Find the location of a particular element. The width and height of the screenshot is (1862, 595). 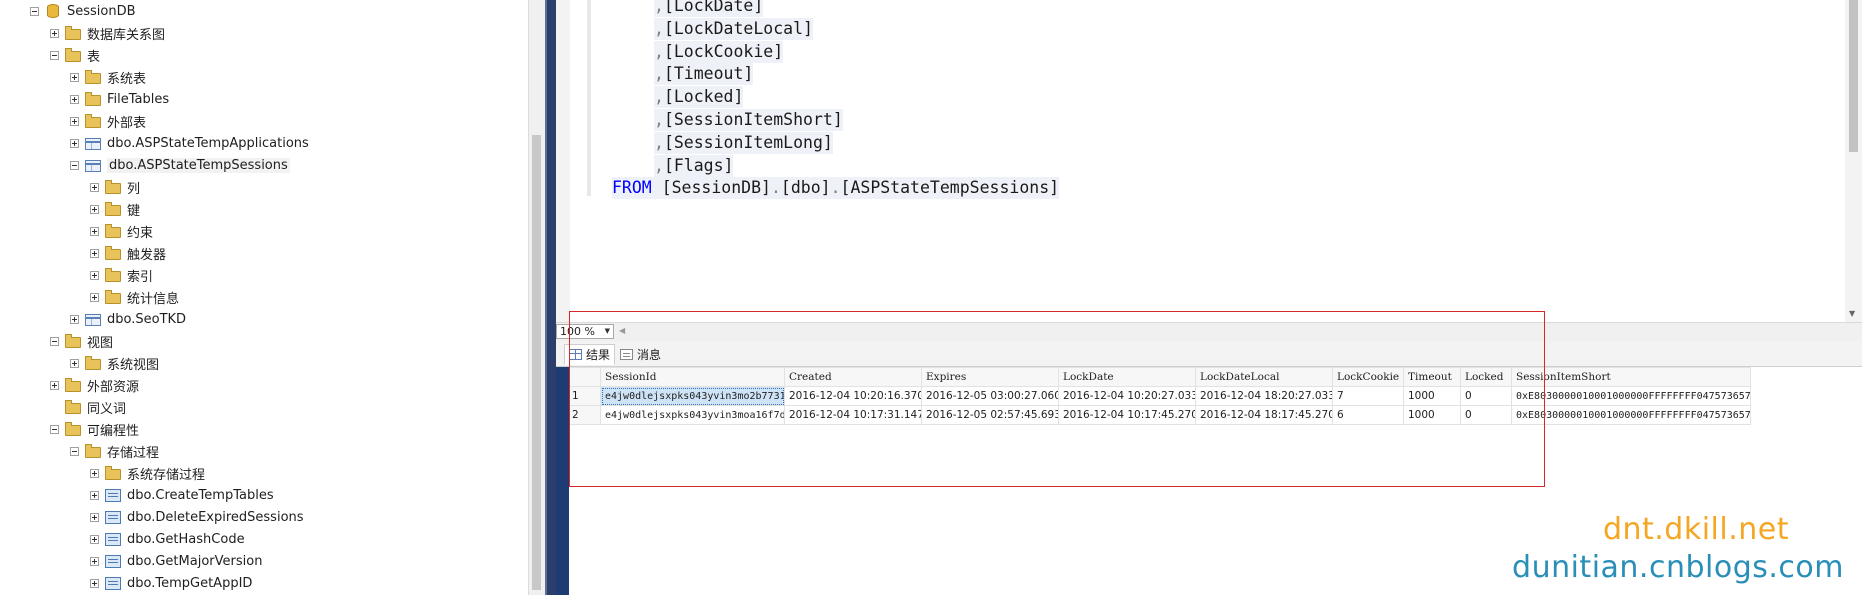

tree-node-system-views: 系统视图 is located at coordinates (114, 363).